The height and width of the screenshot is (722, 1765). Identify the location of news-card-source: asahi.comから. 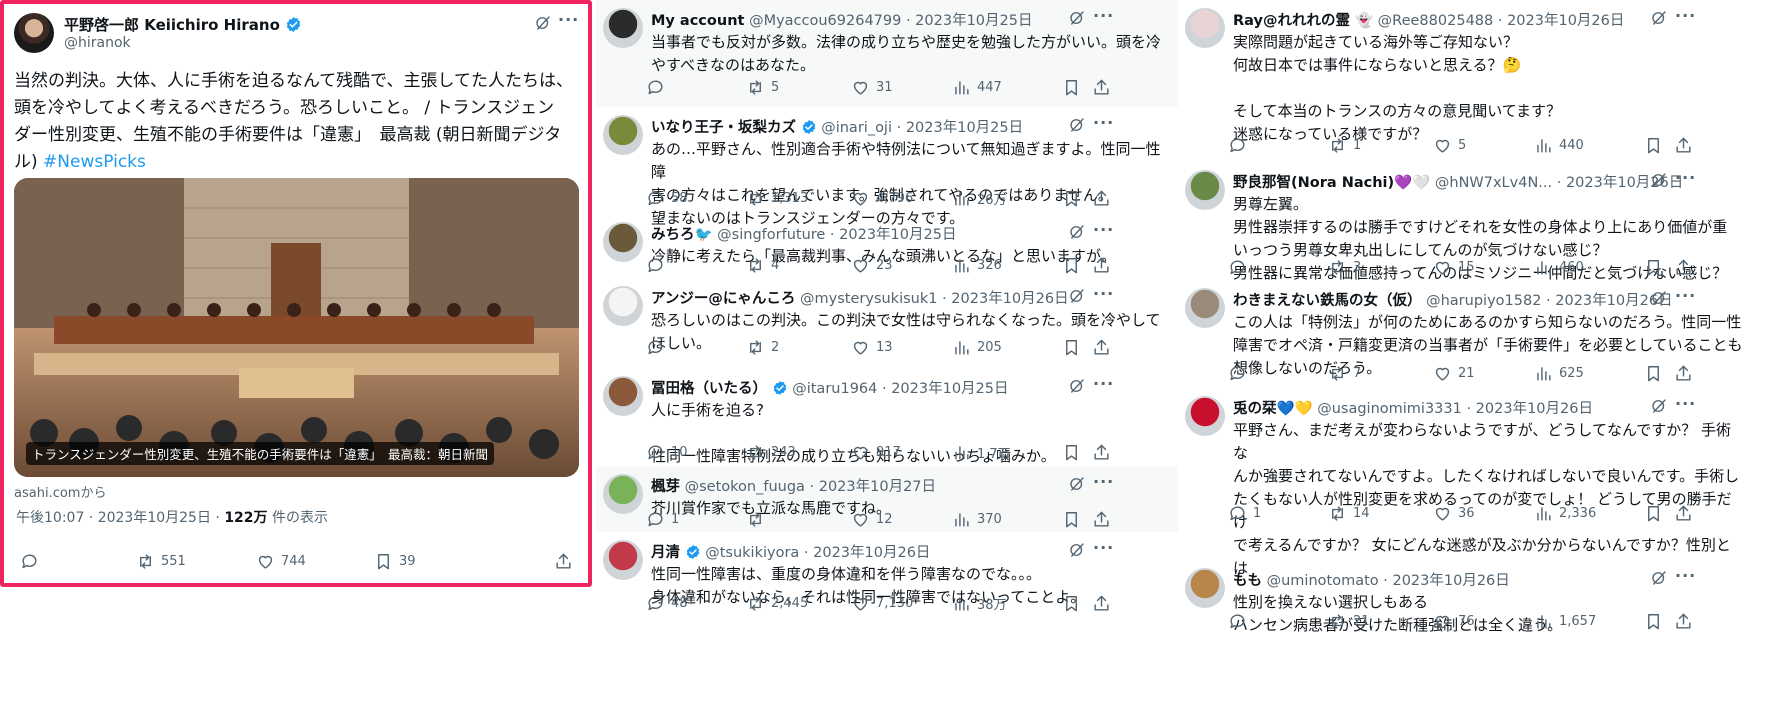
(60, 491).